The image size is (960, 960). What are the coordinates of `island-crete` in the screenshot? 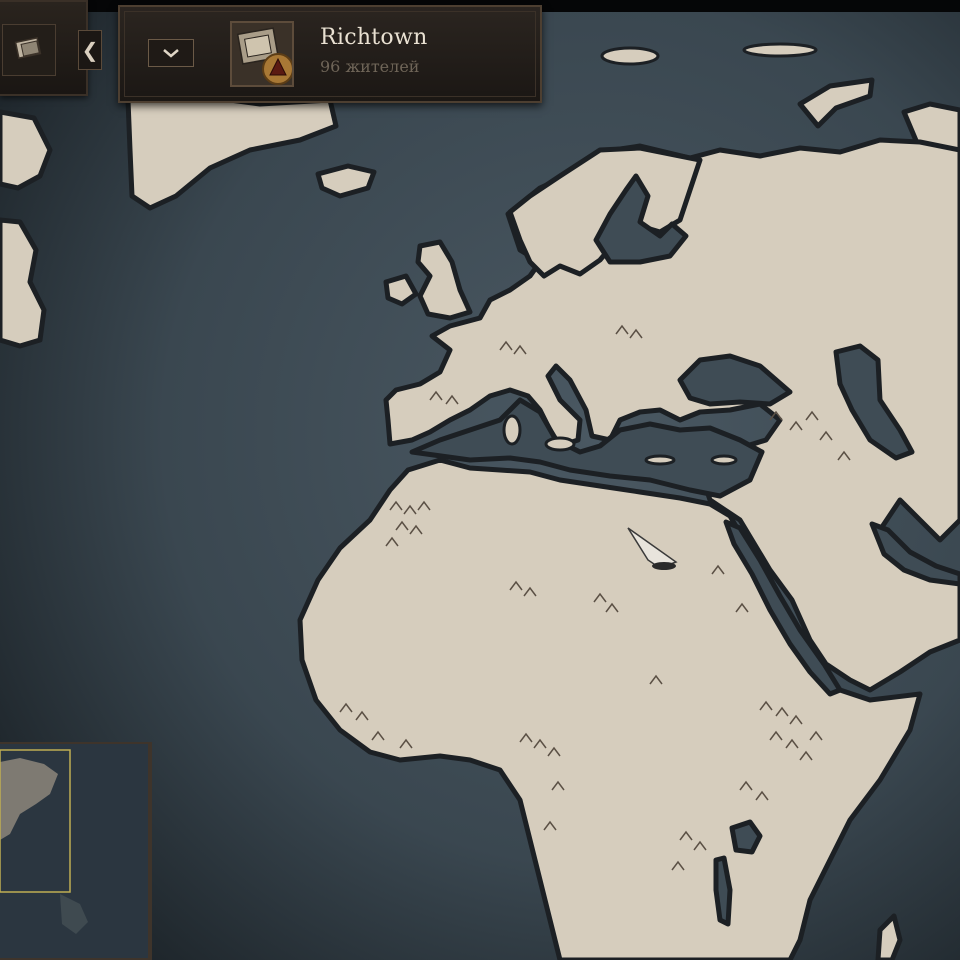 It's located at (660, 460).